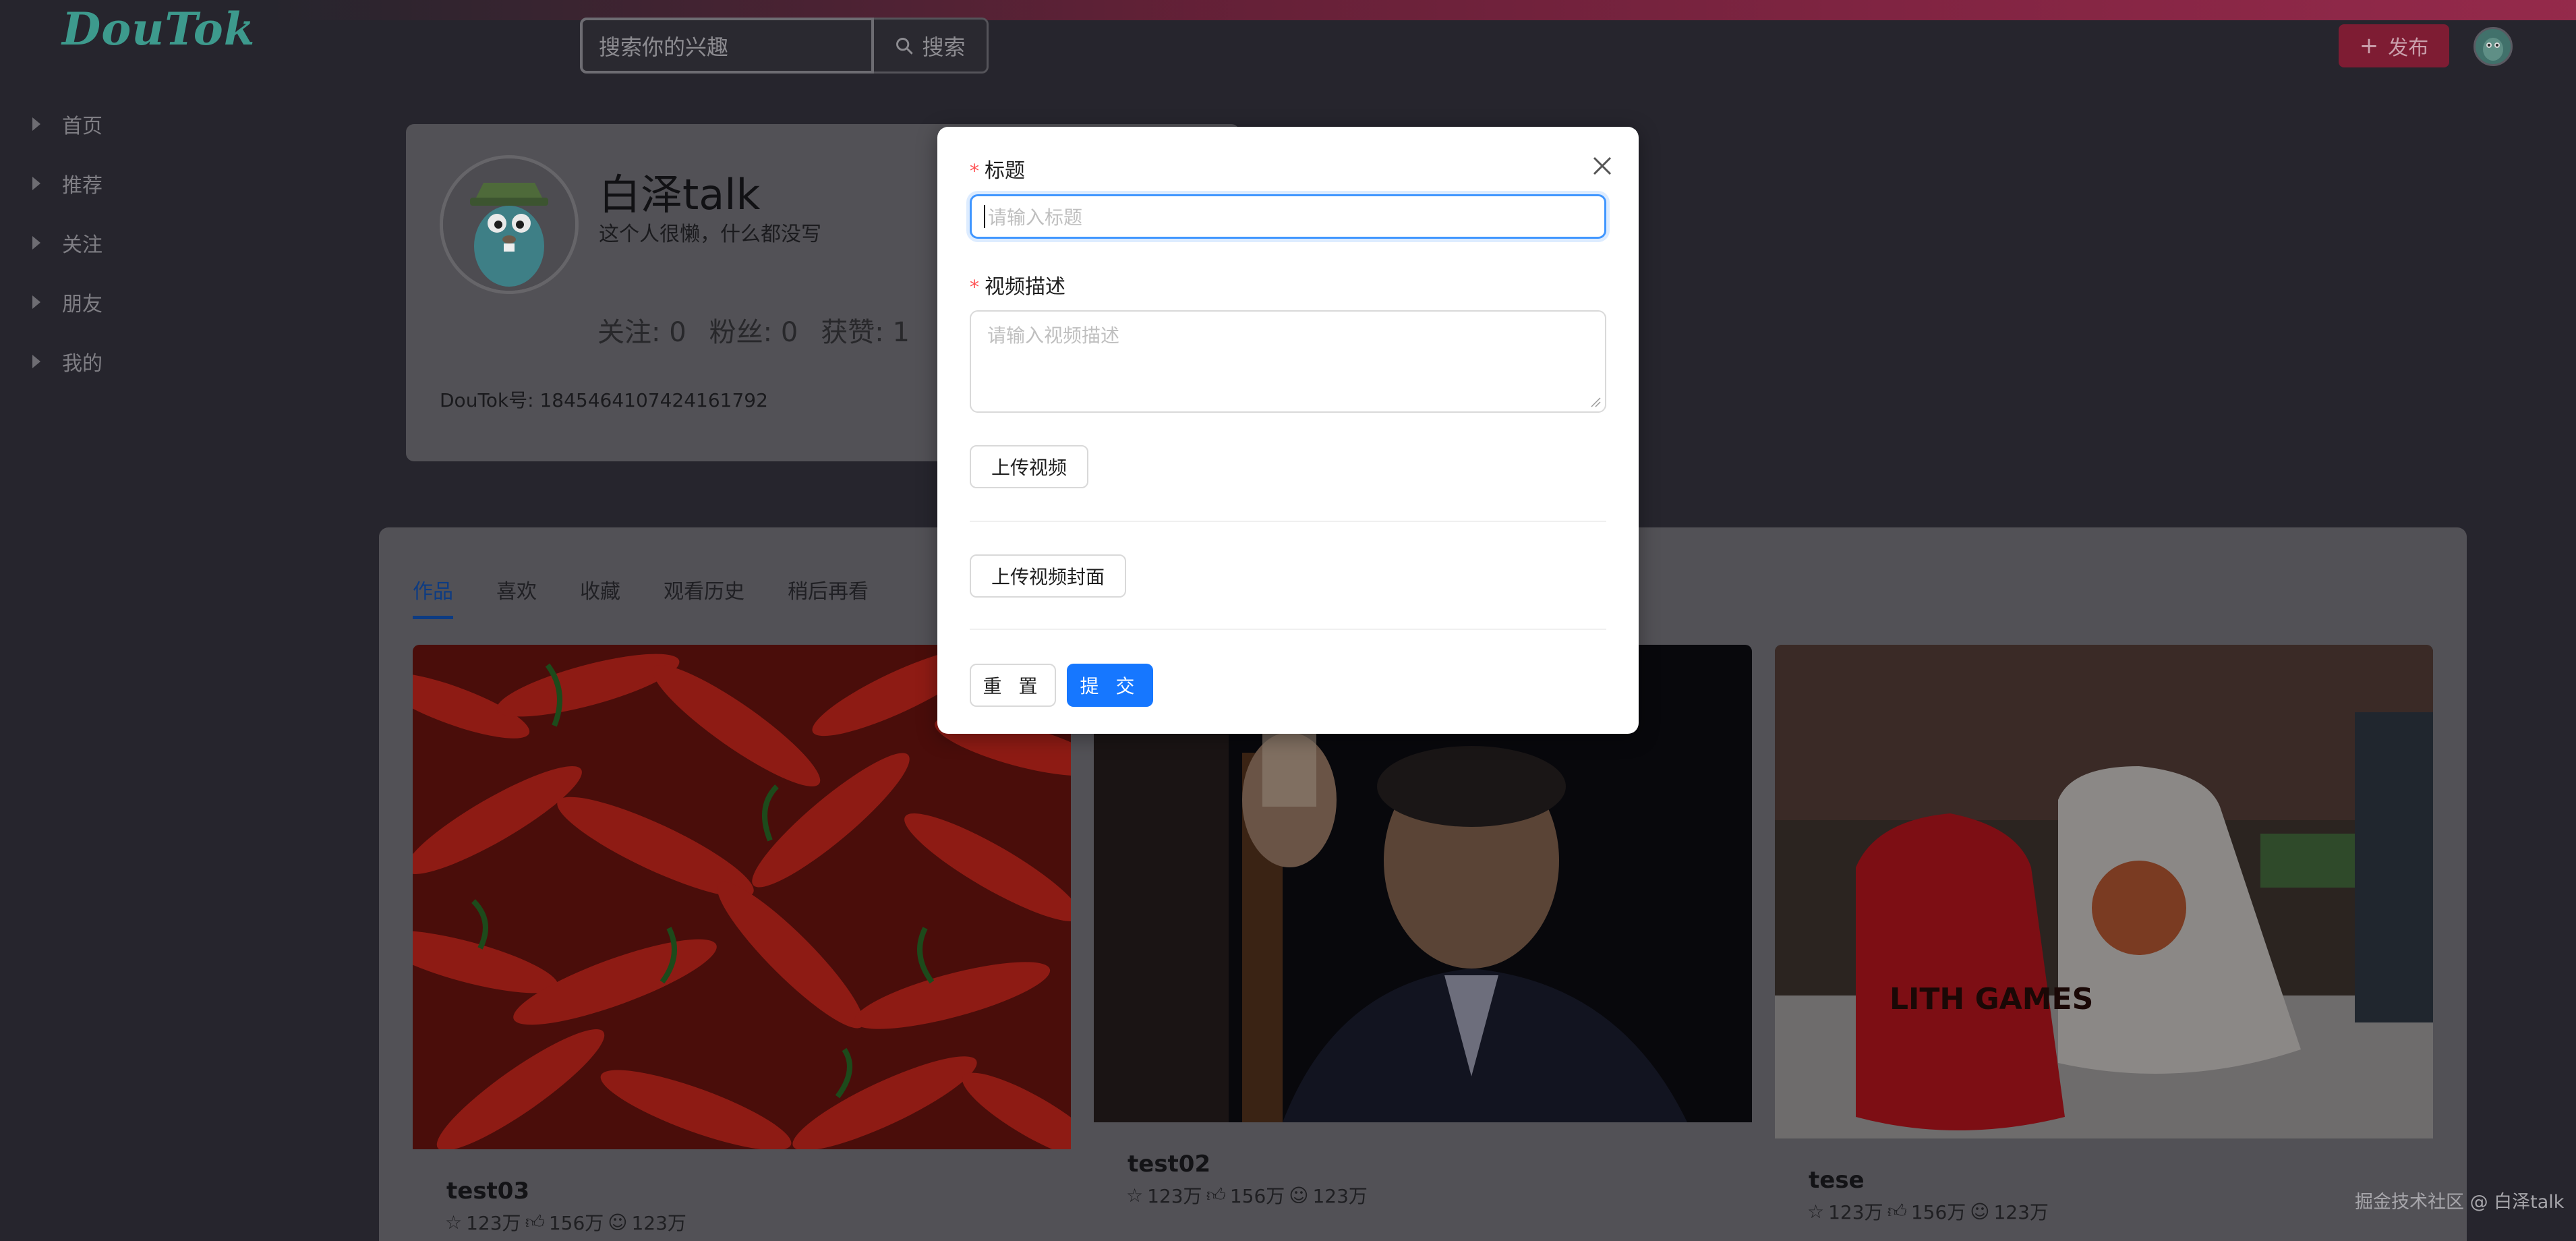 The width and height of the screenshot is (2576, 1241). I want to click on sidebar-item-label: 我的, so click(82, 364).